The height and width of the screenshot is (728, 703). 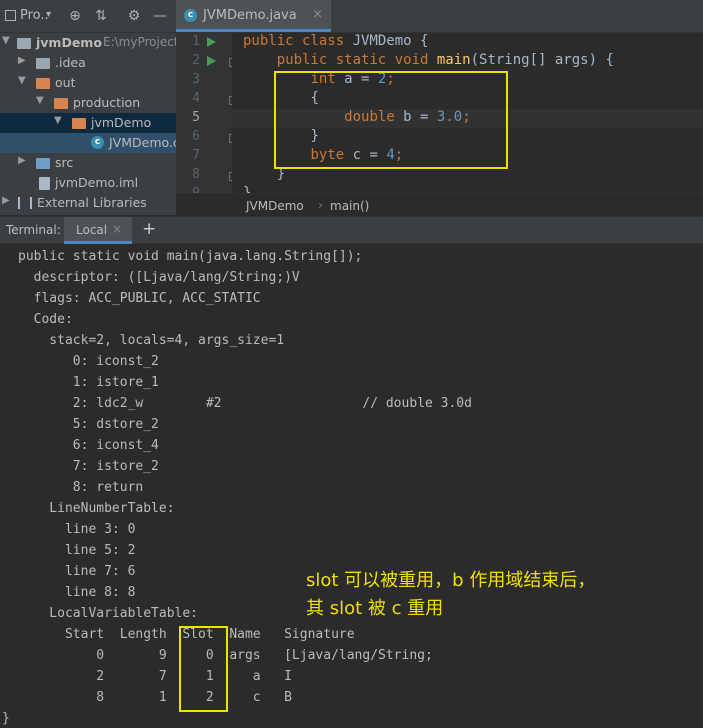 I want to click on terminal-line: stack=2, locals=4, args_size=1, so click(x=151, y=340).